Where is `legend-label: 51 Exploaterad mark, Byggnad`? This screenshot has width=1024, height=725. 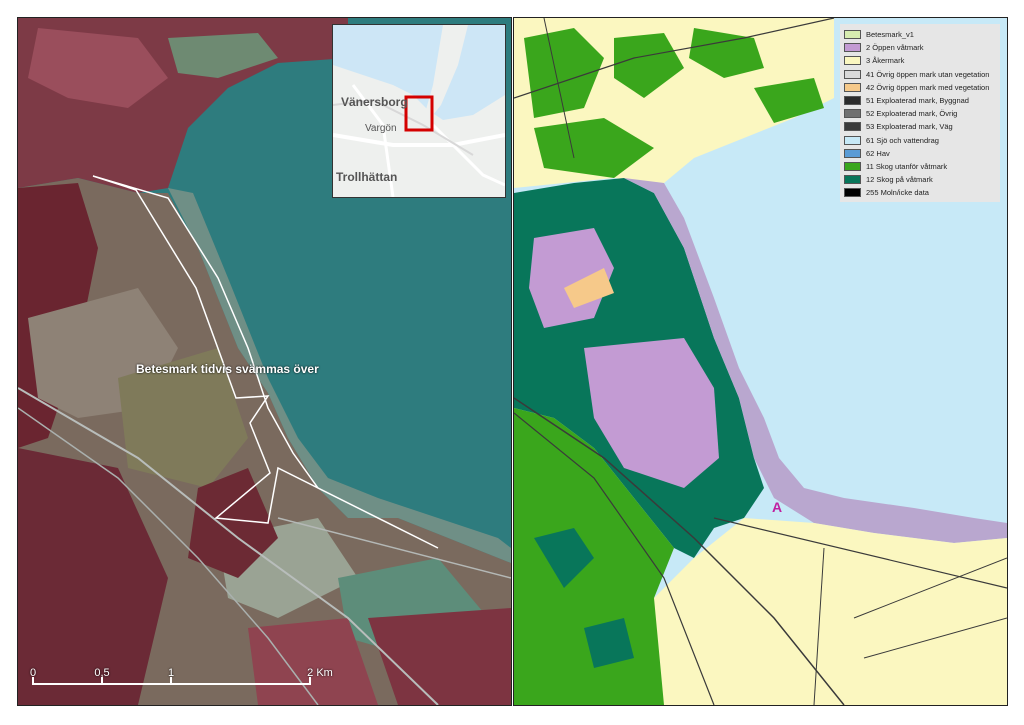
legend-label: 51 Exploaterad mark, Byggnad is located at coordinates (917, 101).